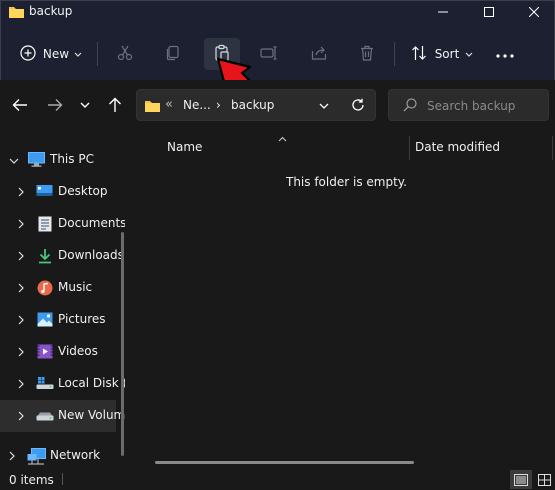 This screenshot has height=490, width=555. What do you see at coordinates (447, 54) in the screenshot?
I see `sort-label: Sort` at bounding box center [447, 54].